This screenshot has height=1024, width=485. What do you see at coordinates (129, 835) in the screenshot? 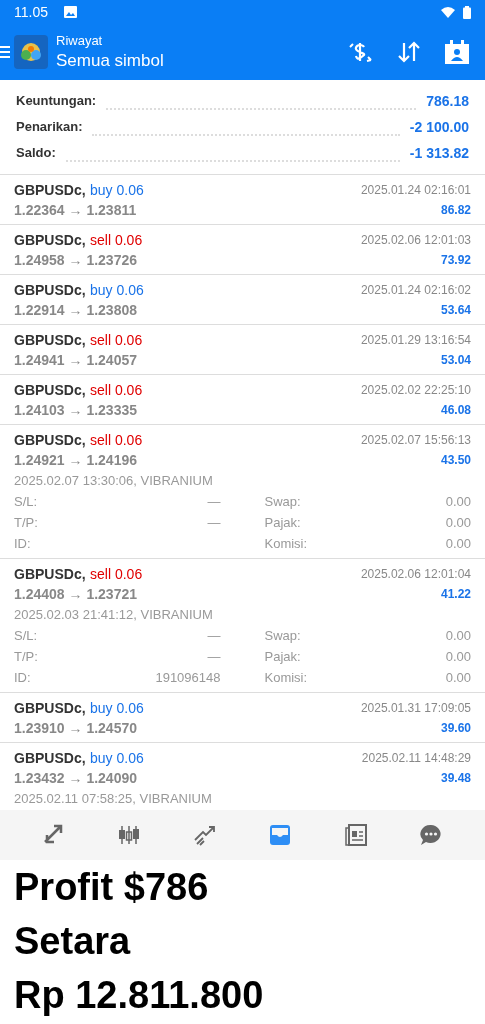
I see `candlestick-icon` at bounding box center [129, 835].